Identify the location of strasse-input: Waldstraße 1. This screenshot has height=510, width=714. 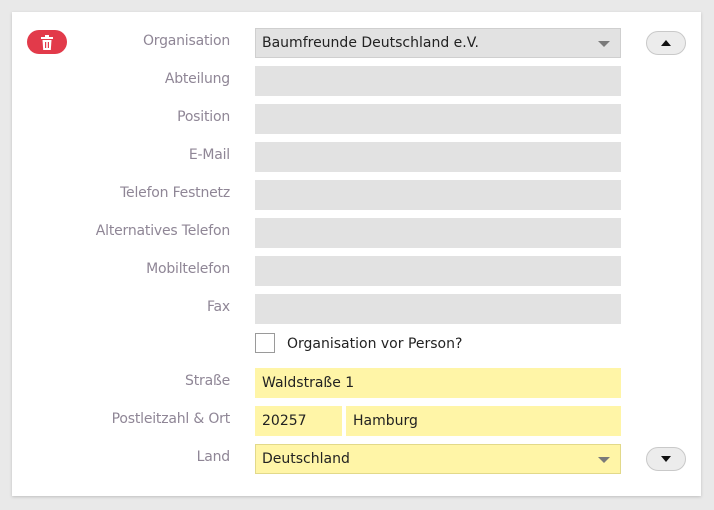
(438, 383).